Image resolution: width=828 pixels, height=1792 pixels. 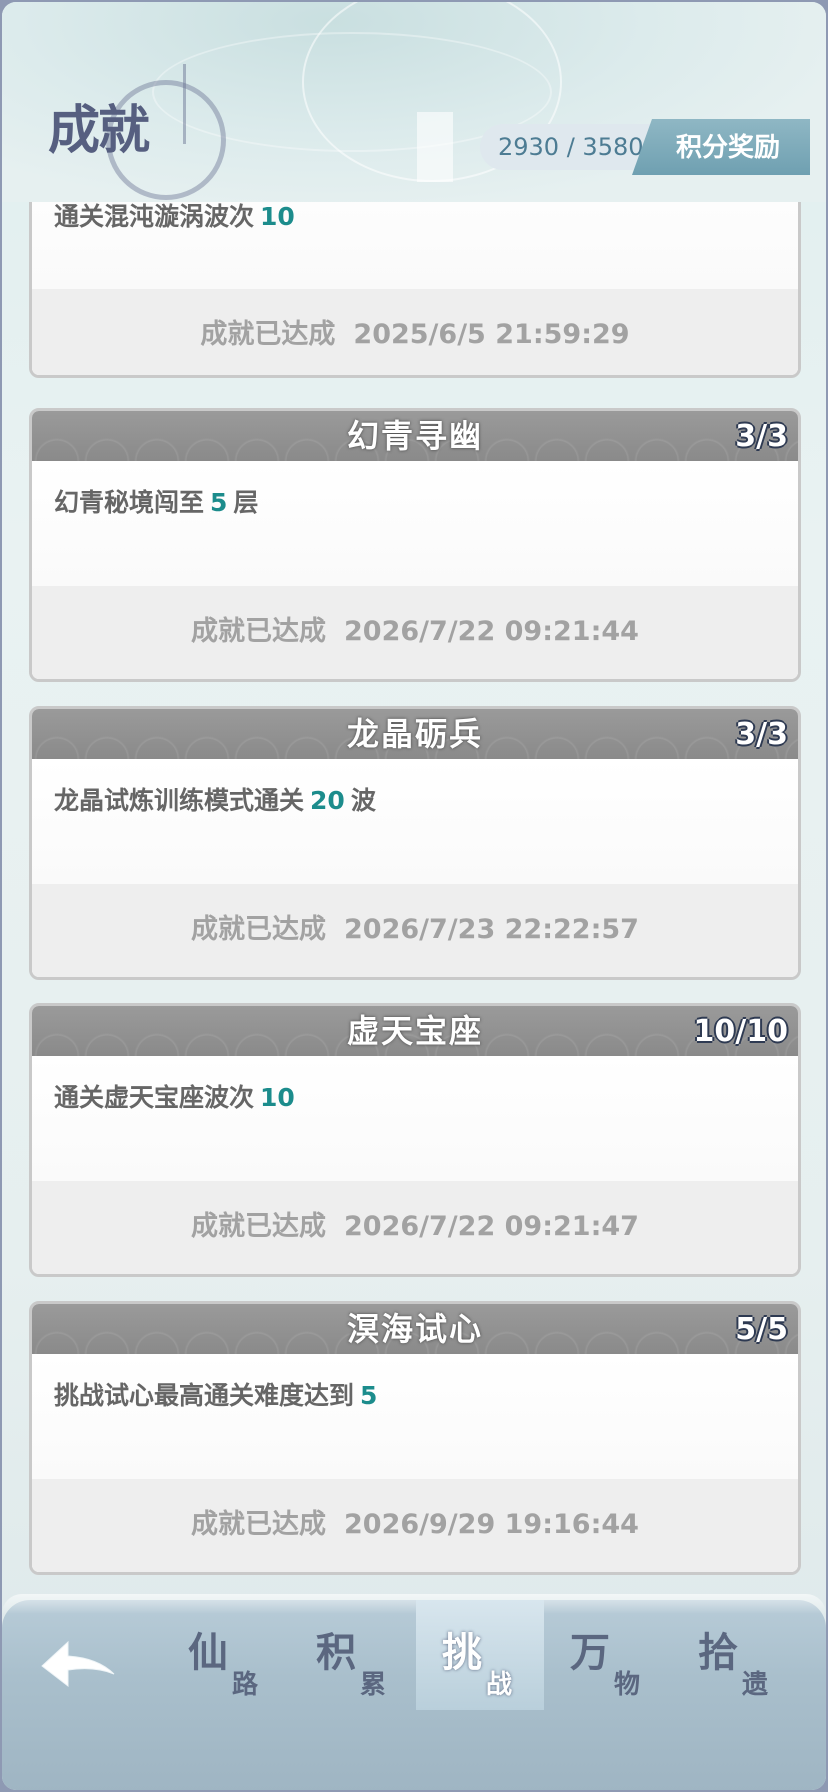 I want to click on tab-jilei: 积 累, so click(x=354, y=1655).